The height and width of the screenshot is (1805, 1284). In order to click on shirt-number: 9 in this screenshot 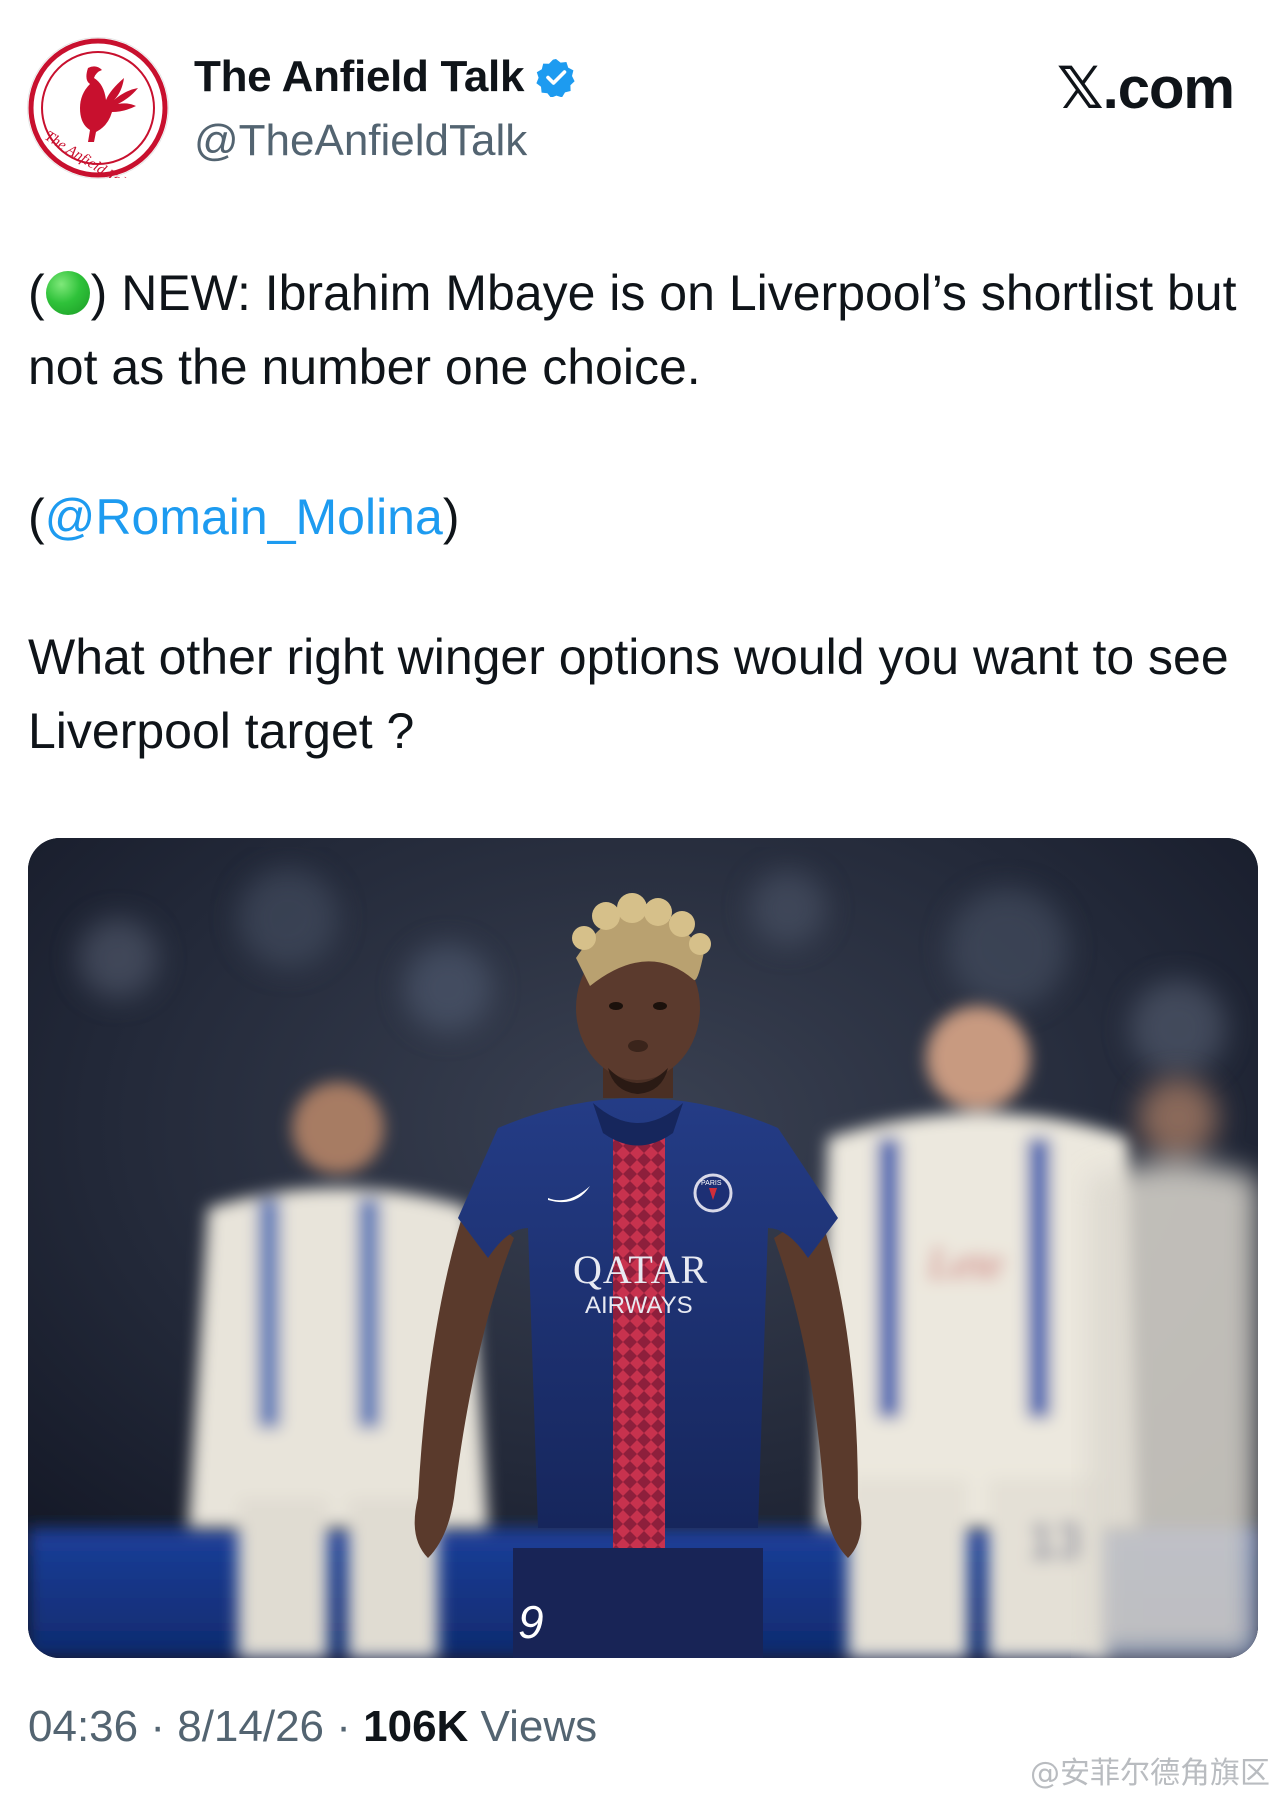, I will do `click(531, 1622)`.